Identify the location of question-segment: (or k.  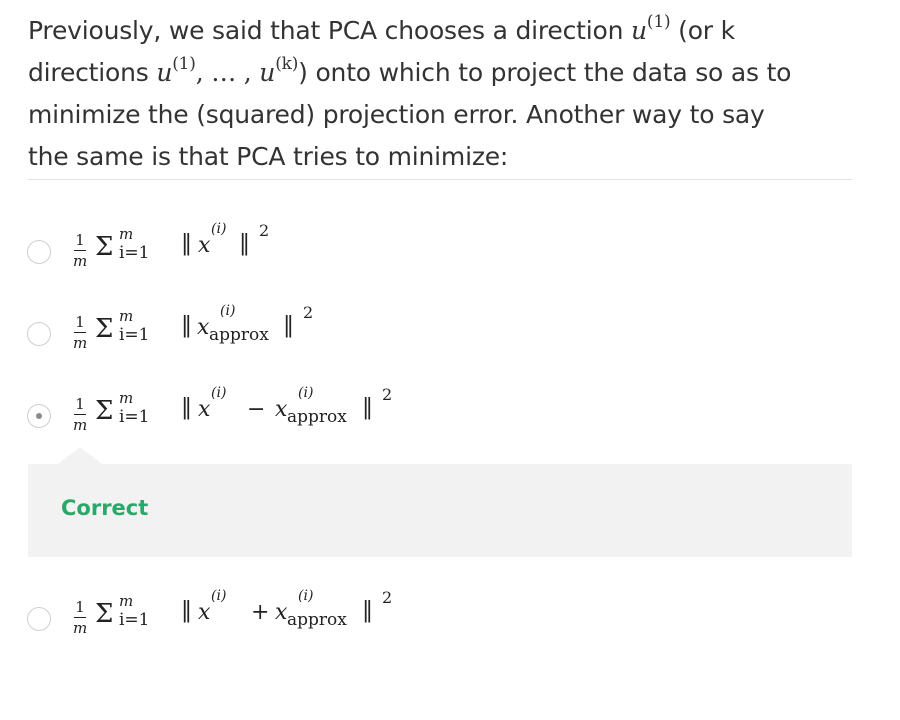
(702, 30).